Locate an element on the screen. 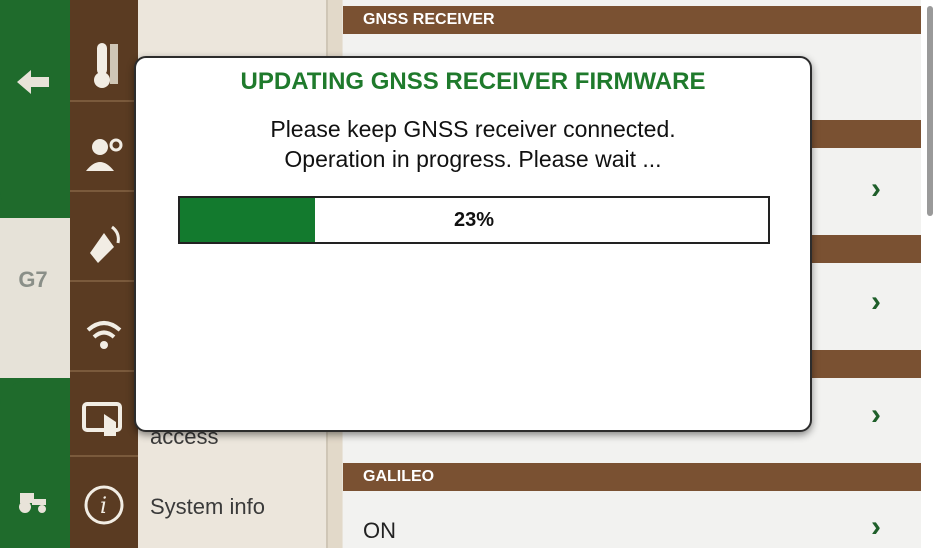 The width and height of the screenshot is (941, 548). tractor-icon is located at coordinates (33, 502).